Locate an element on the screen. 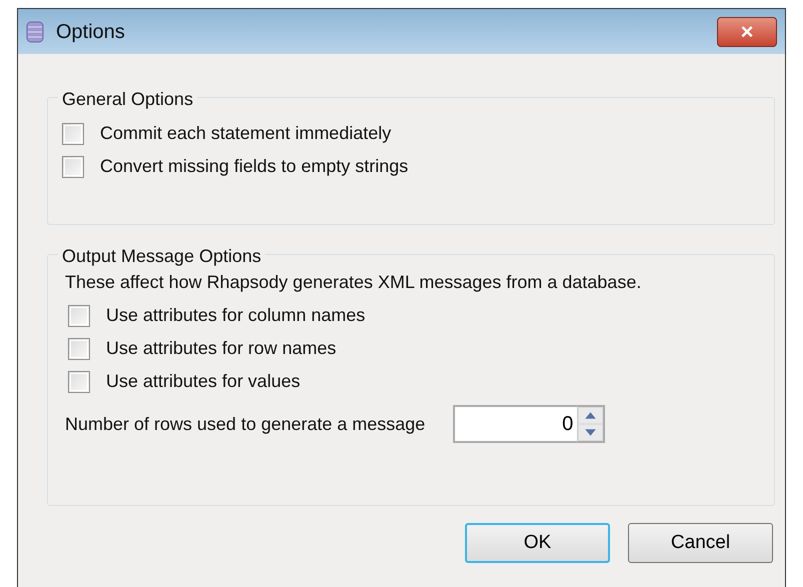 The image size is (803, 587). dialog-button: Cancel is located at coordinates (700, 543).